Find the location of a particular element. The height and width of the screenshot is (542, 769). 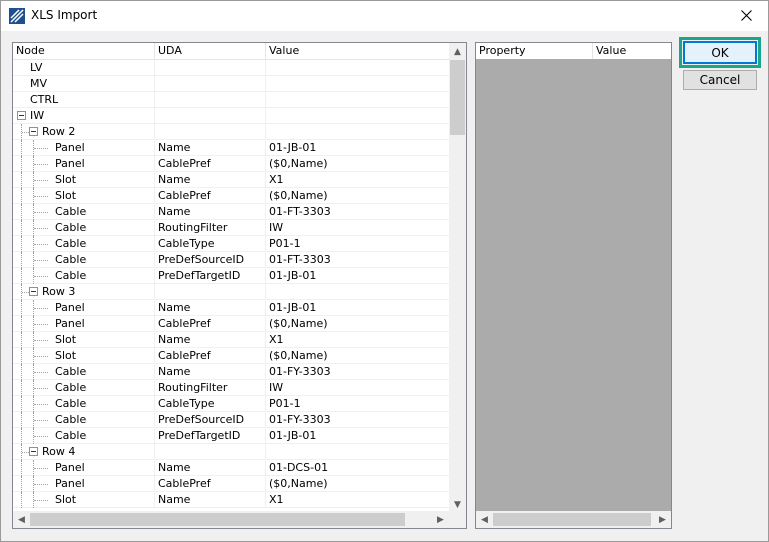

tree-row: Cable Name 01-FT-3303 is located at coordinates (231, 212).